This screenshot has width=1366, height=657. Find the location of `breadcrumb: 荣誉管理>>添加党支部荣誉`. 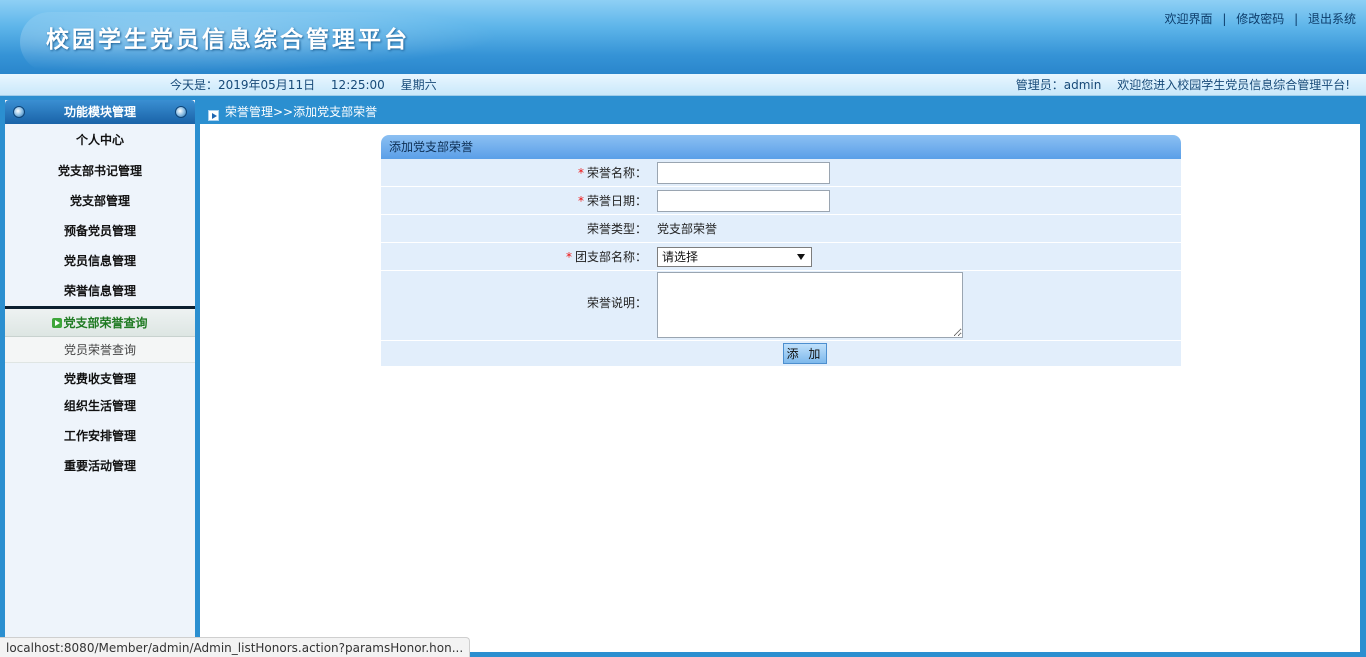

breadcrumb: 荣誉管理>>添加党支部荣誉 is located at coordinates (783, 112).